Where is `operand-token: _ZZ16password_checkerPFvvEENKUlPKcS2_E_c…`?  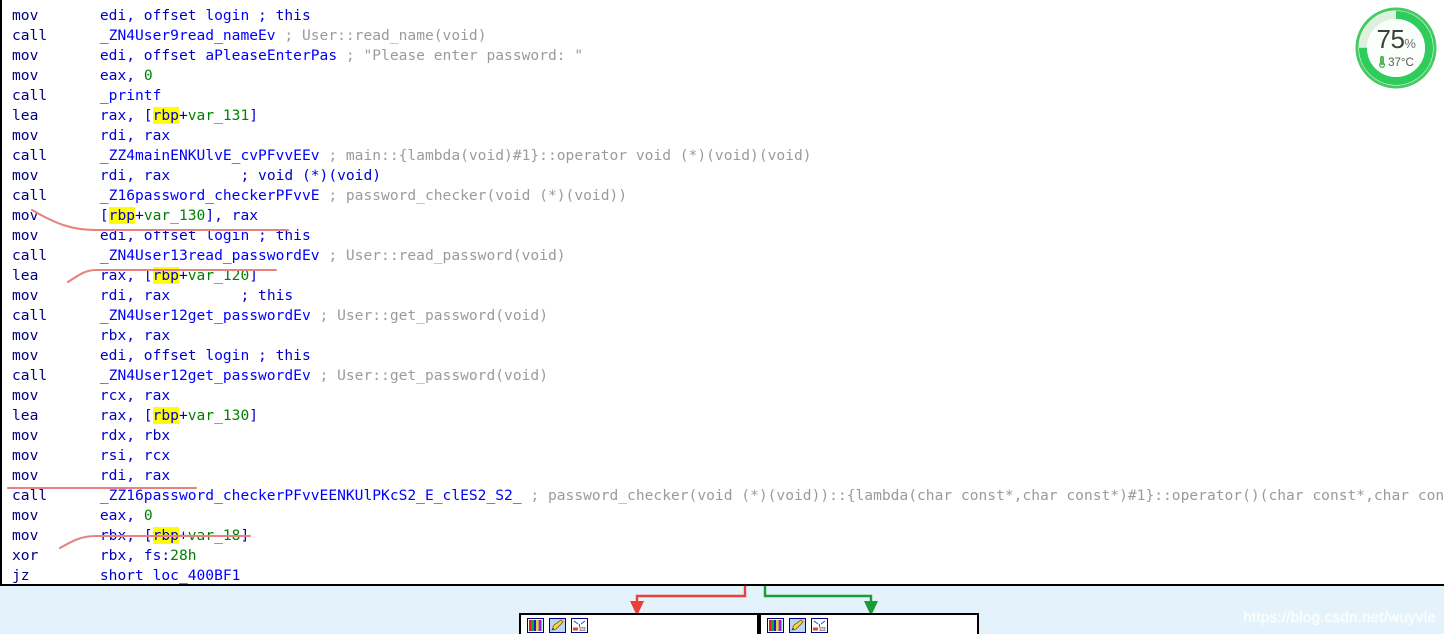 operand-token: _ZZ16password_checkerPFvvEENKUlPKcS2_E_c… is located at coordinates (310, 495).